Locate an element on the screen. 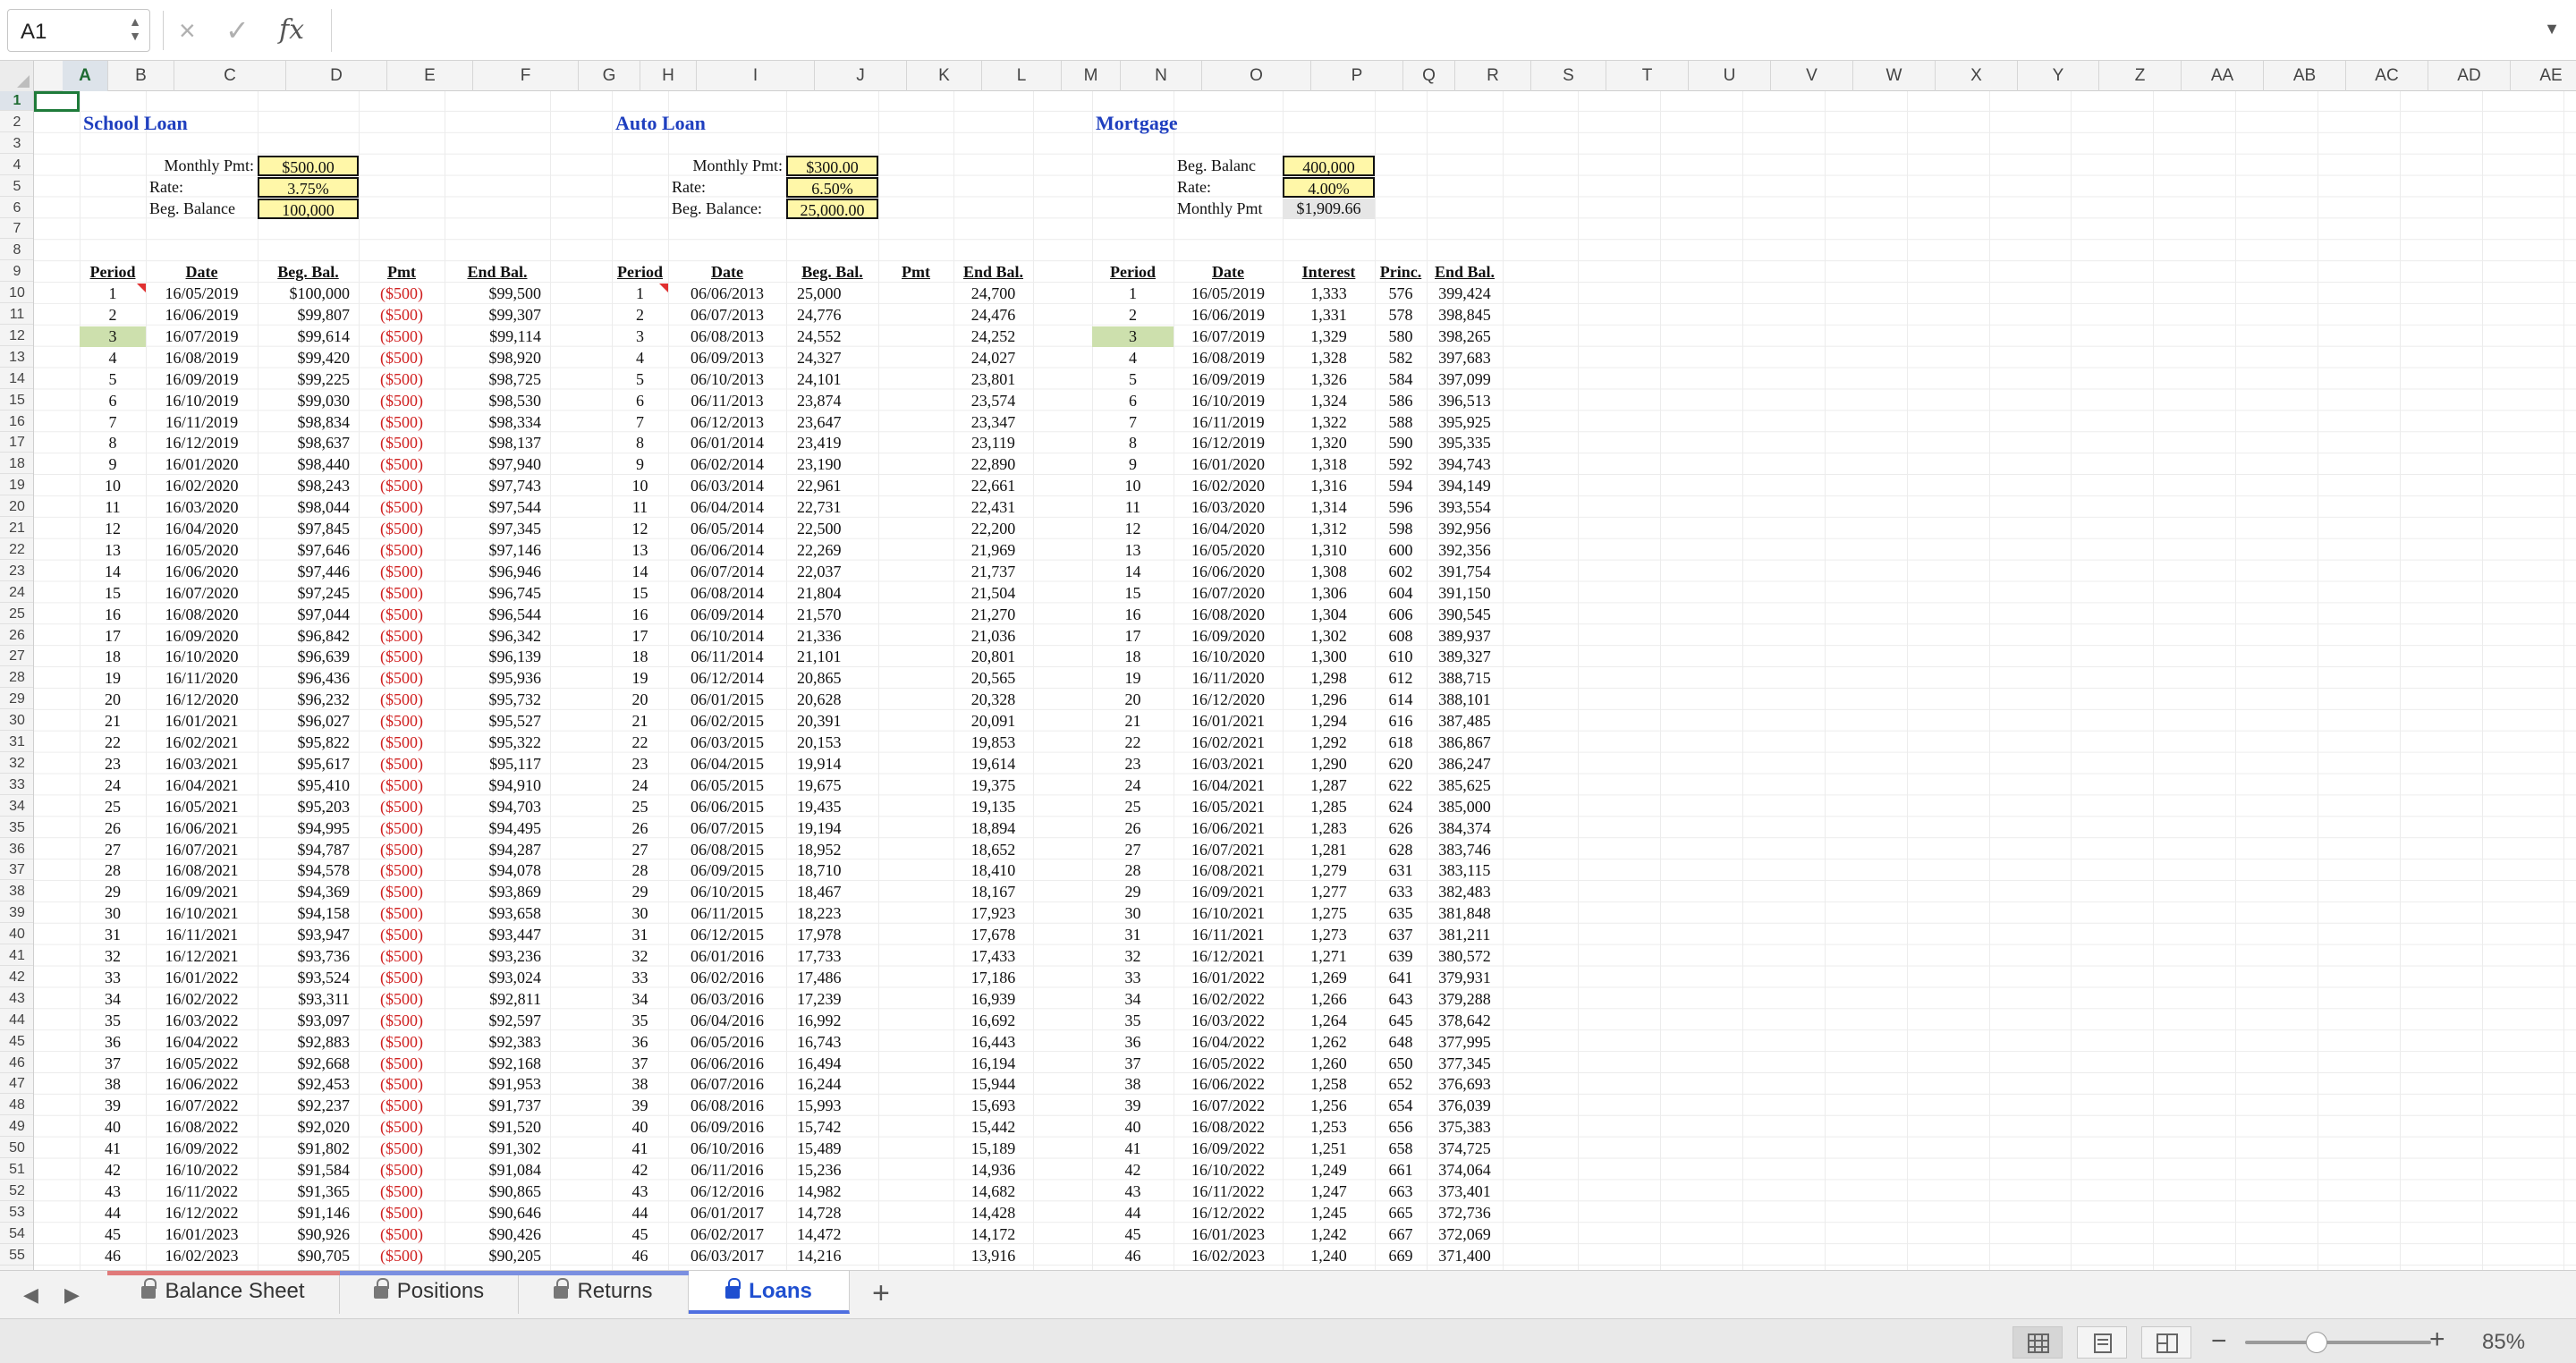 This screenshot has width=2576, height=1363. auto-loan-rate-input: 6.50% is located at coordinates (832, 187).